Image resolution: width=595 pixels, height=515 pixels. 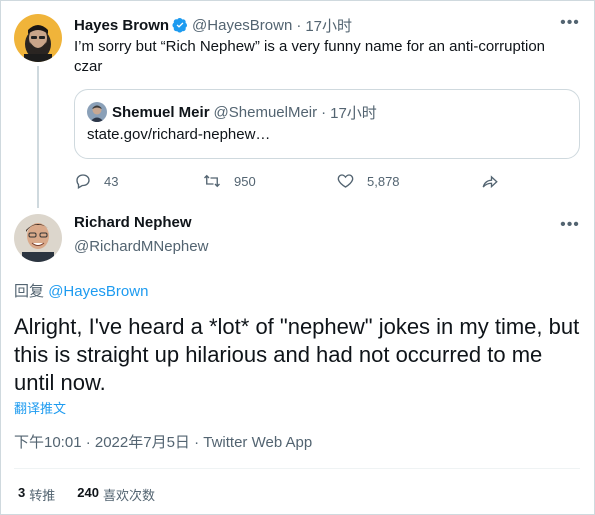 I want to click on thread-line, so click(x=38, y=137).